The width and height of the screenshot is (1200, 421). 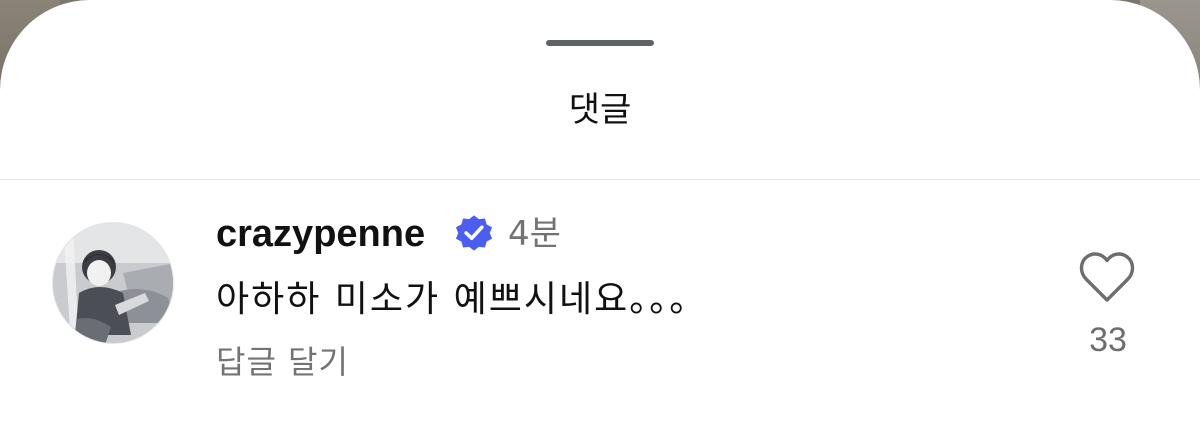 I want to click on avatar-illustration, so click(x=113, y=283).